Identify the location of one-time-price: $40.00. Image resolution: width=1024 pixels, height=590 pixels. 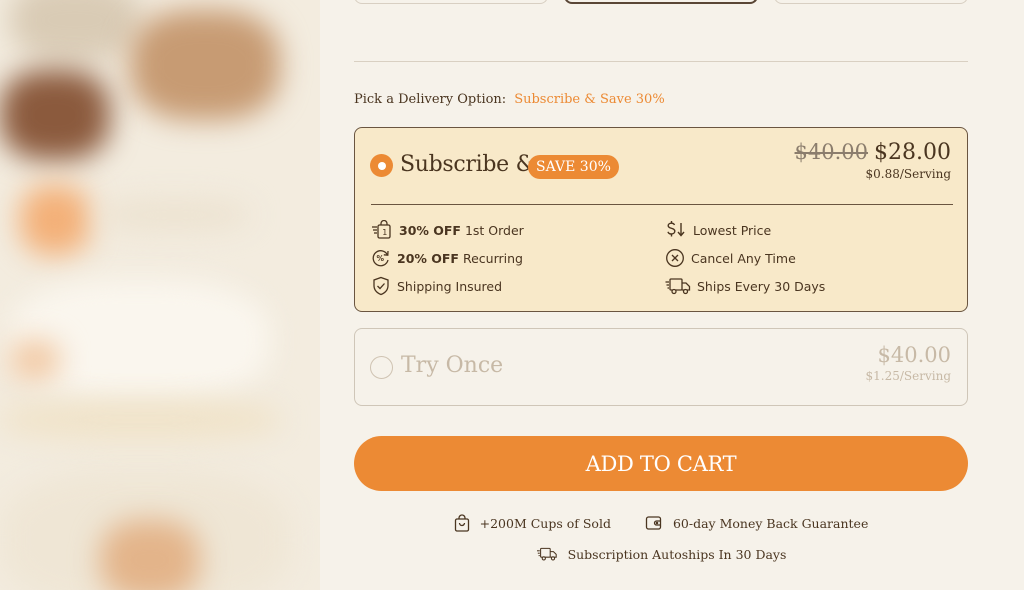
(914, 355).